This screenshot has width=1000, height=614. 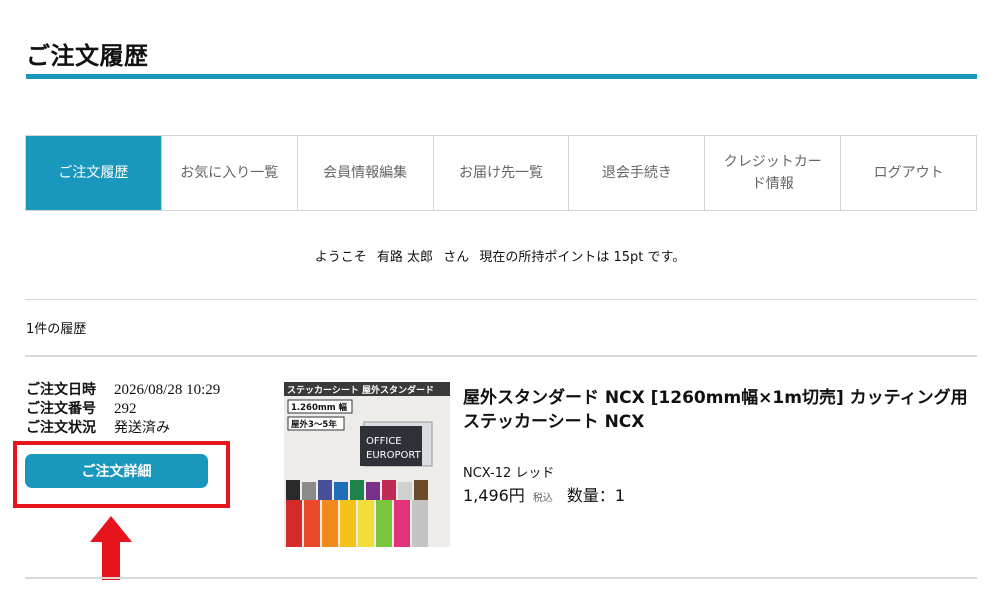 I want to click on tab-delivery-addresses: お届け先一覧, so click(x=500, y=173).